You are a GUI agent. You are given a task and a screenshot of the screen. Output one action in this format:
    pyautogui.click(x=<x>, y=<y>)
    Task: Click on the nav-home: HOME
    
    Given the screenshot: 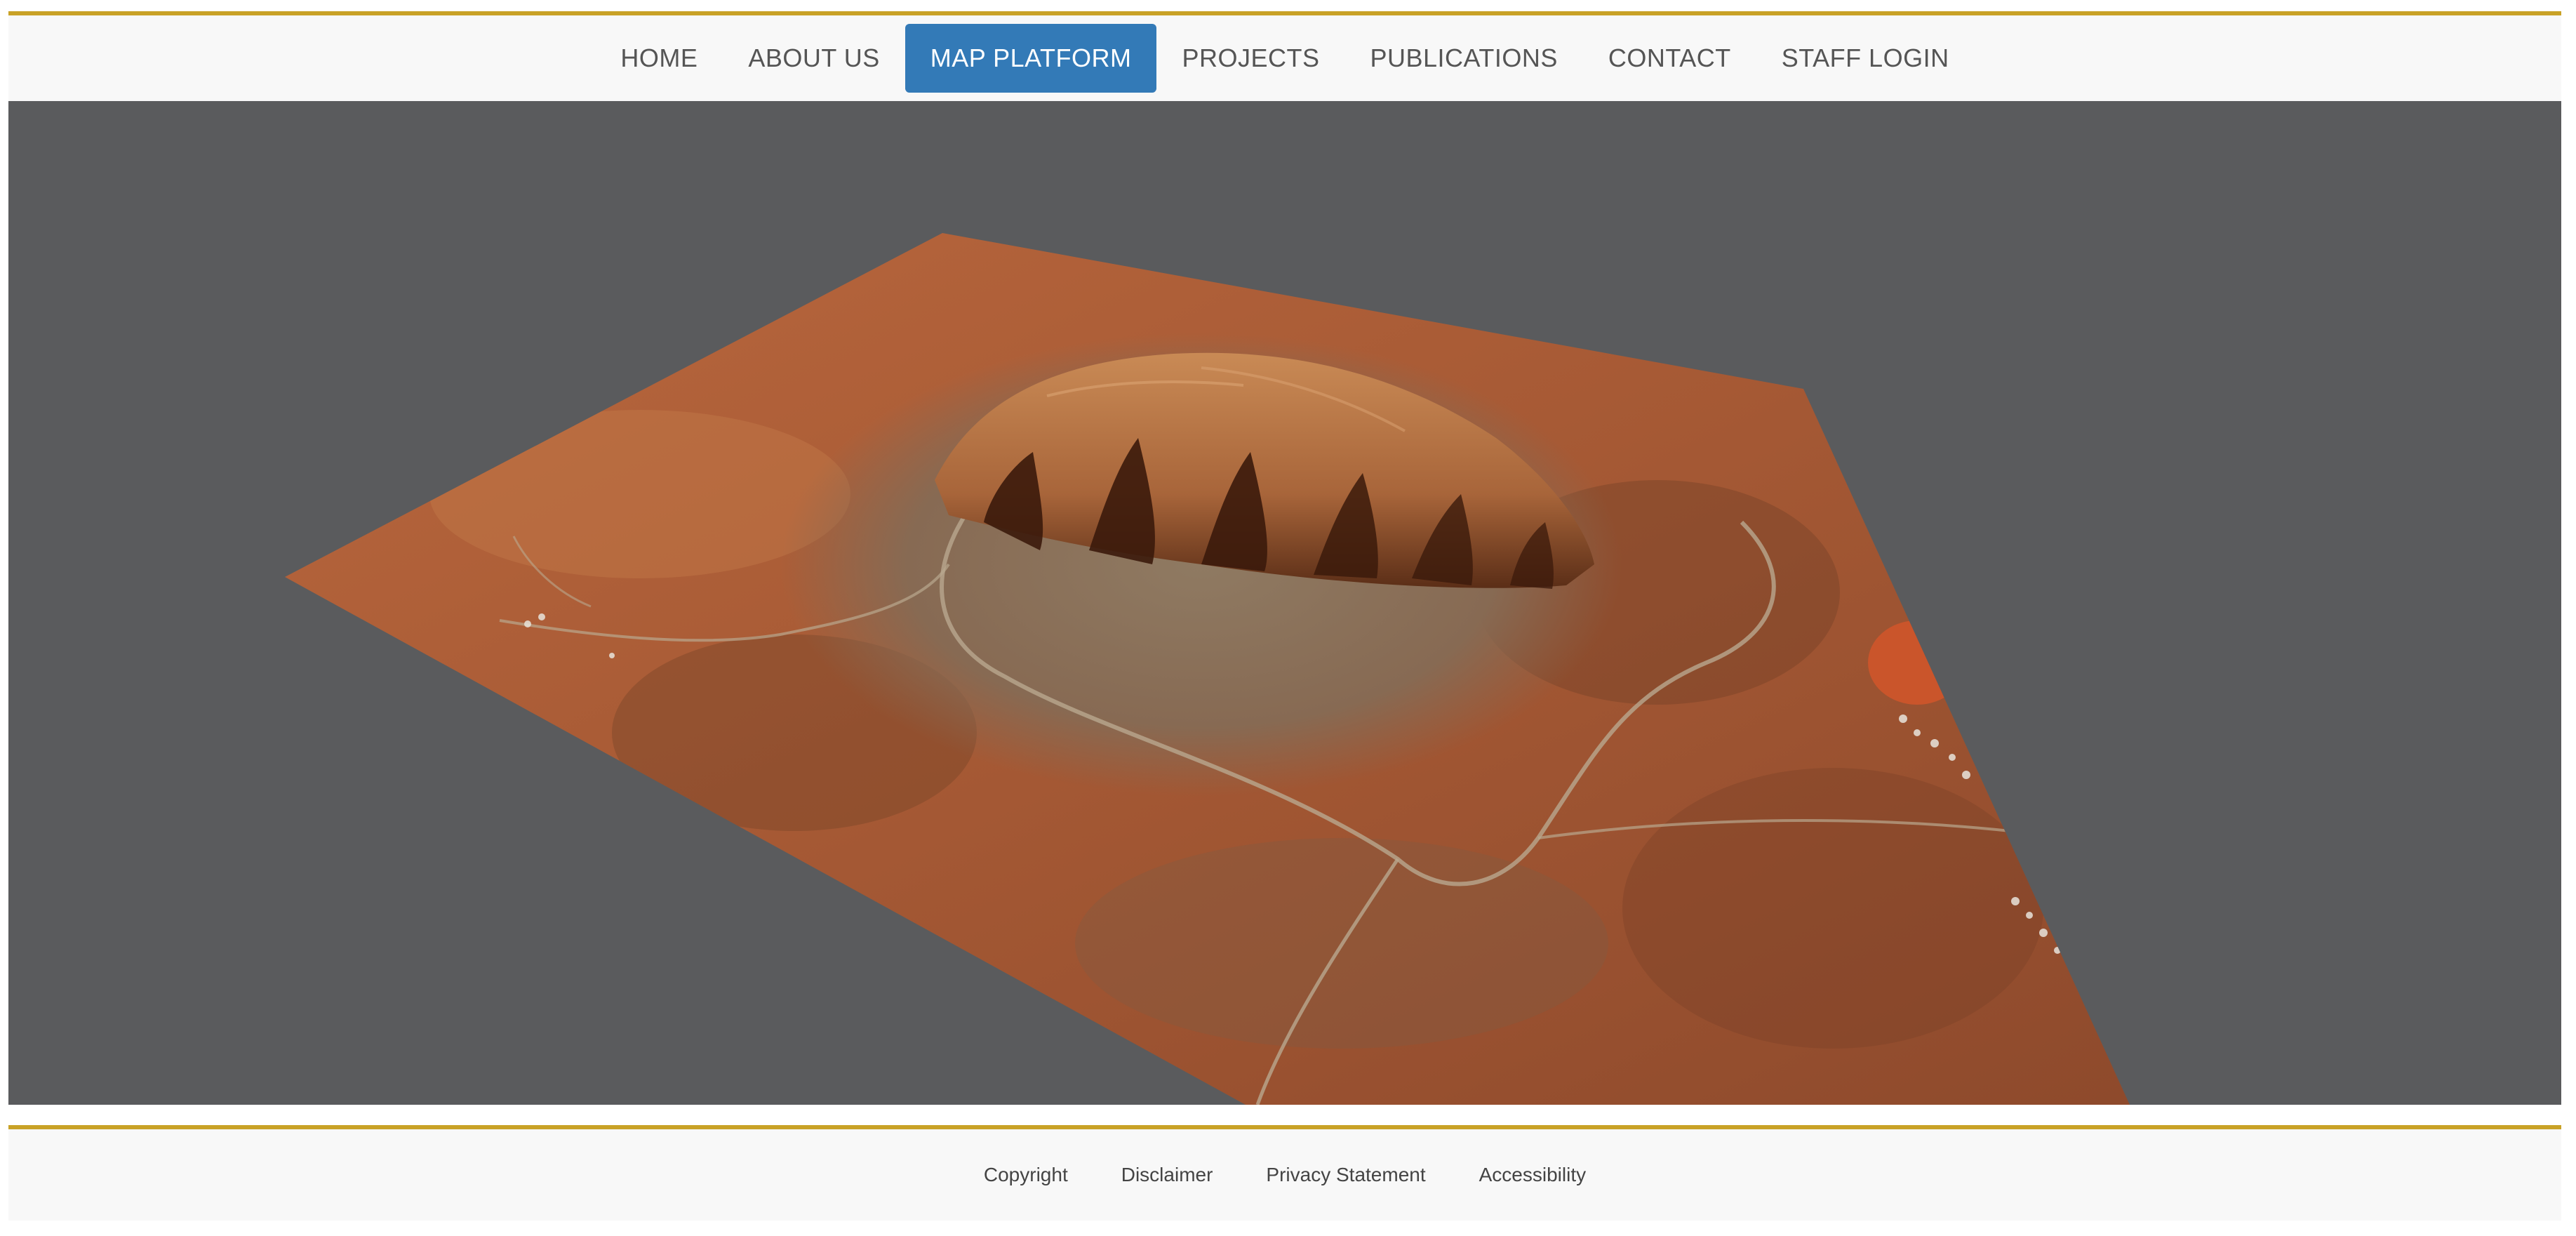 What is the action you would take?
    pyautogui.click(x=659, y=58)
    